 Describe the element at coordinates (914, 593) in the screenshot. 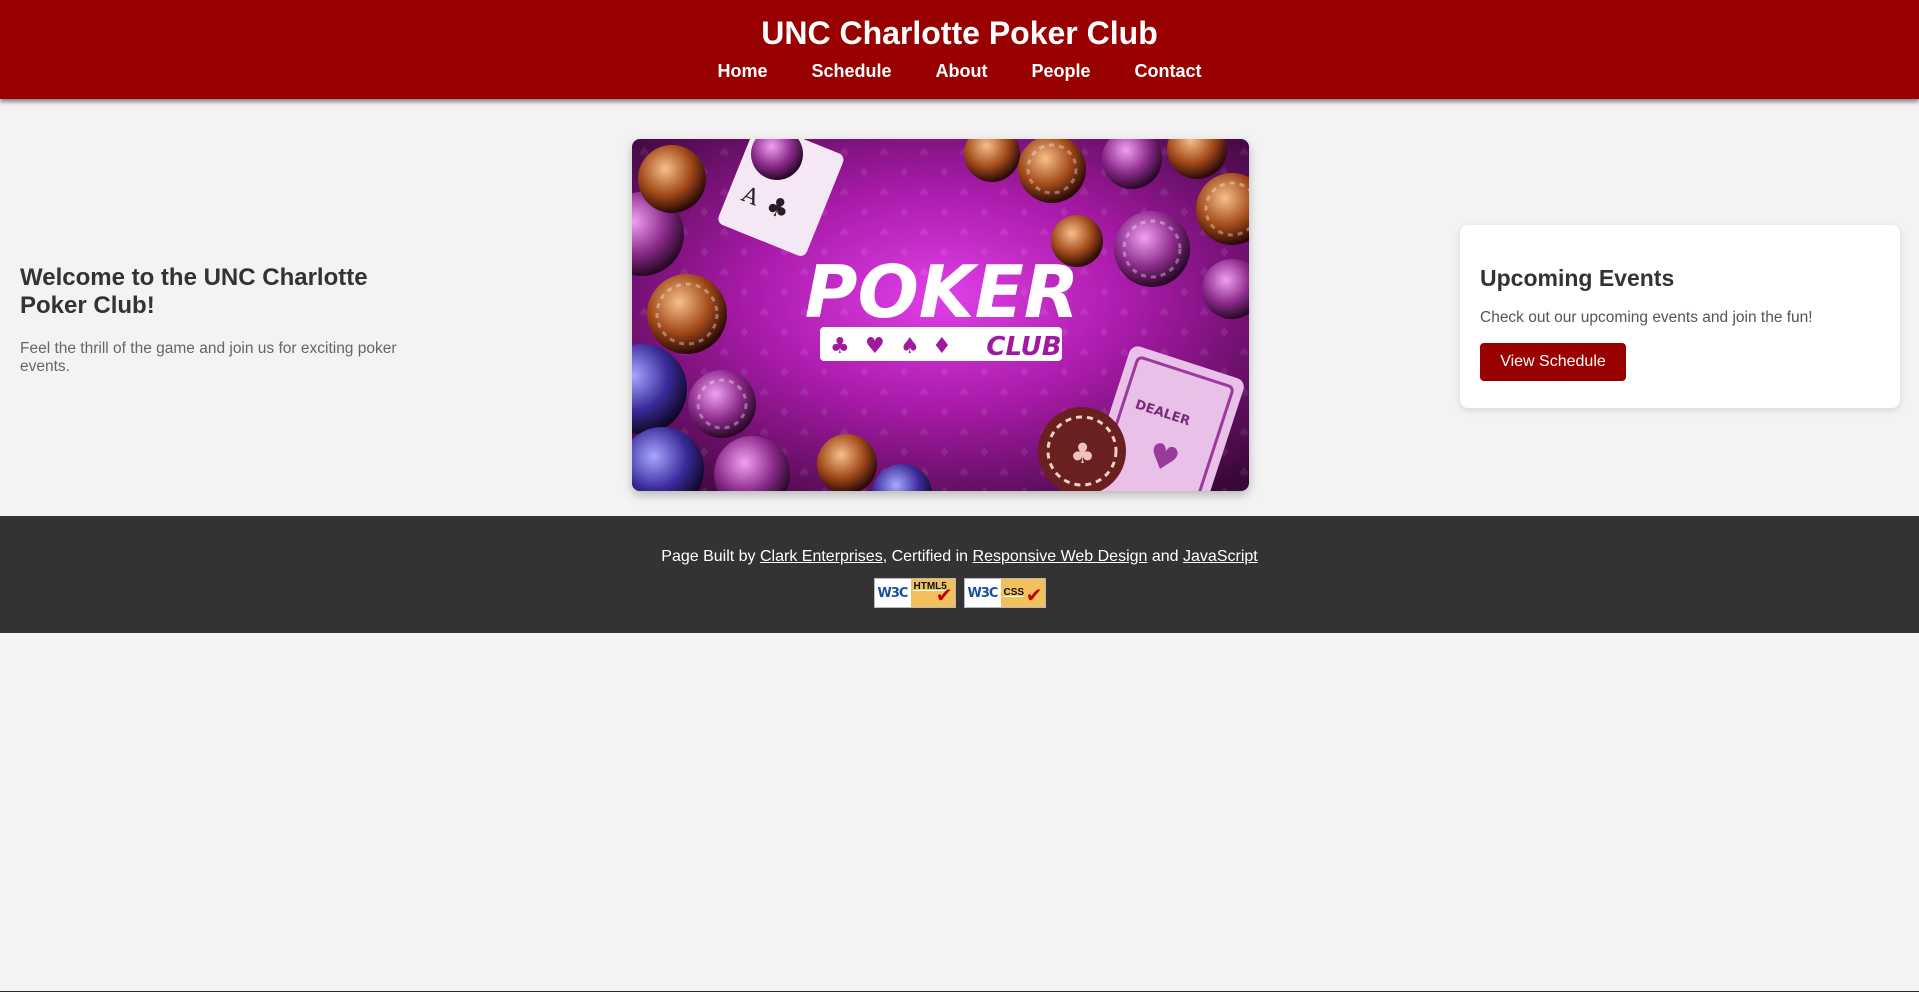

I see `w3c-html5-badge: W3C HTML5 ✔` at that location.